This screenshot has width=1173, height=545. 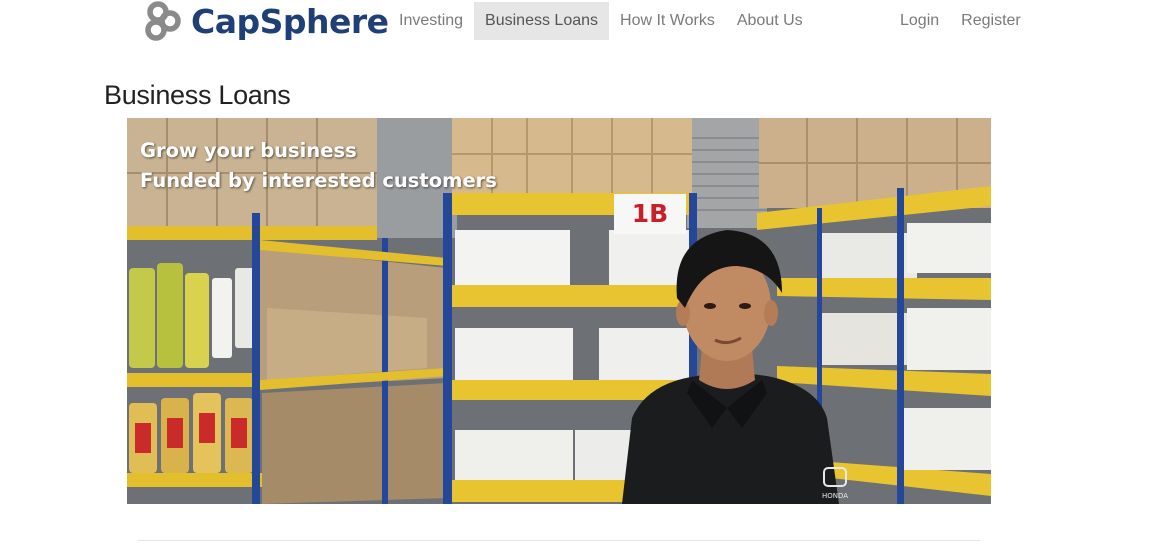 I want to click on content-divider, so click(x=559, y=540).